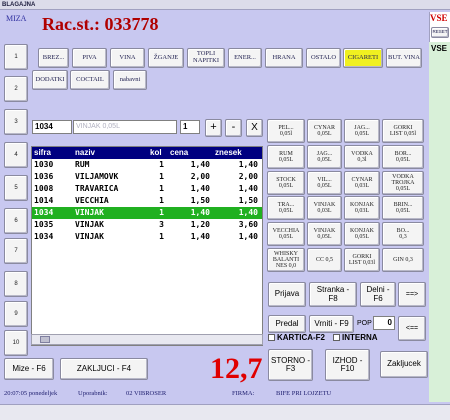  What do you see at coordinates (384, 323) in the screenshot?
I see `pop-input: 0` at bounding box center [384, 323].